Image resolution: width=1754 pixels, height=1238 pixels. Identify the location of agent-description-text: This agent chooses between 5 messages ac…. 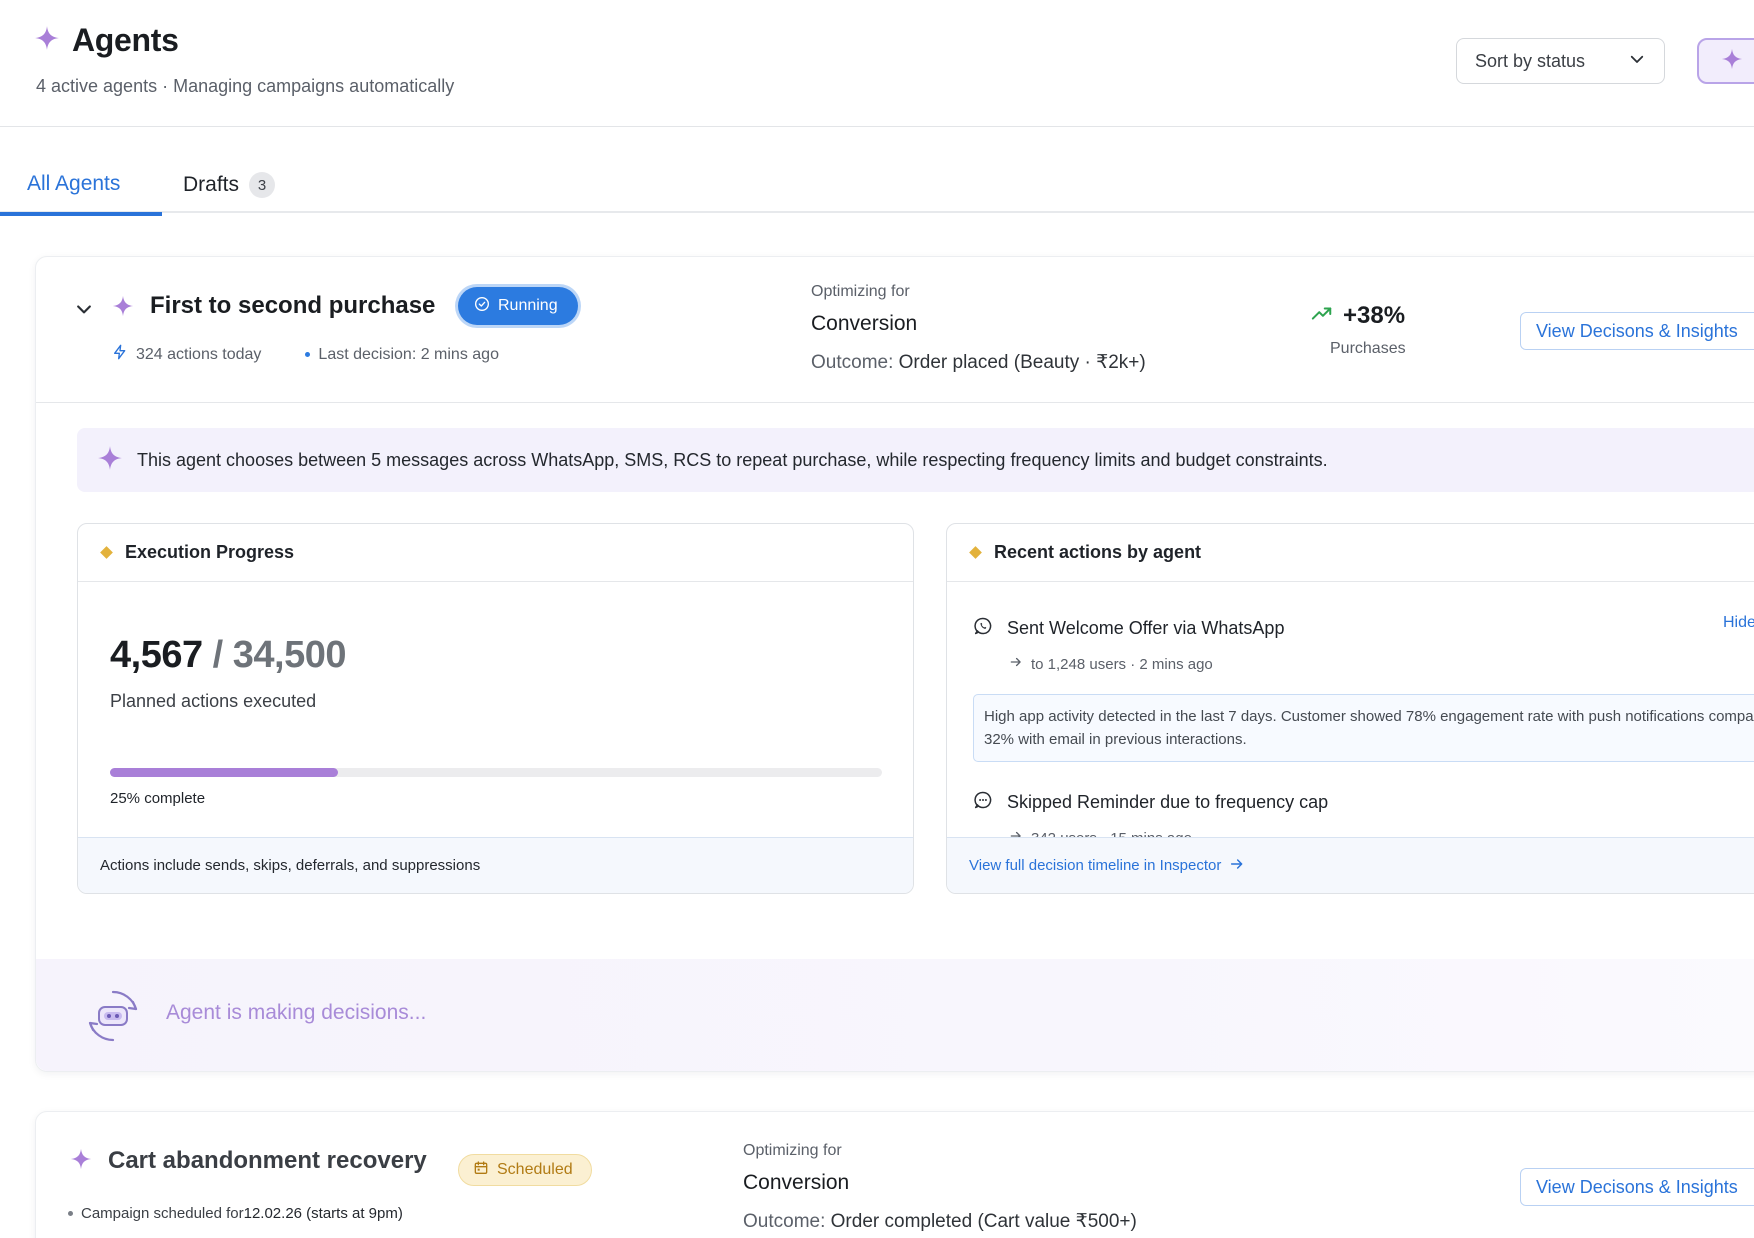
(732, 459).